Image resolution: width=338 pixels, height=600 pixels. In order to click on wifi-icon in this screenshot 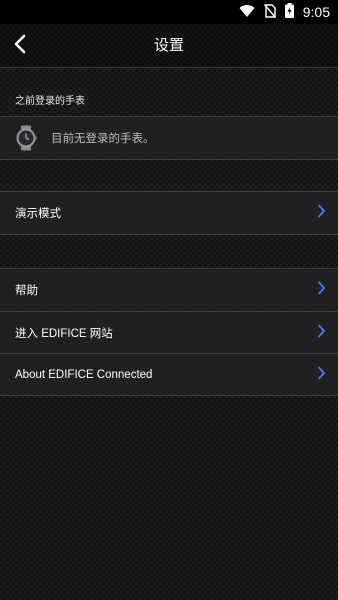, I will do `click(247, 12)`.